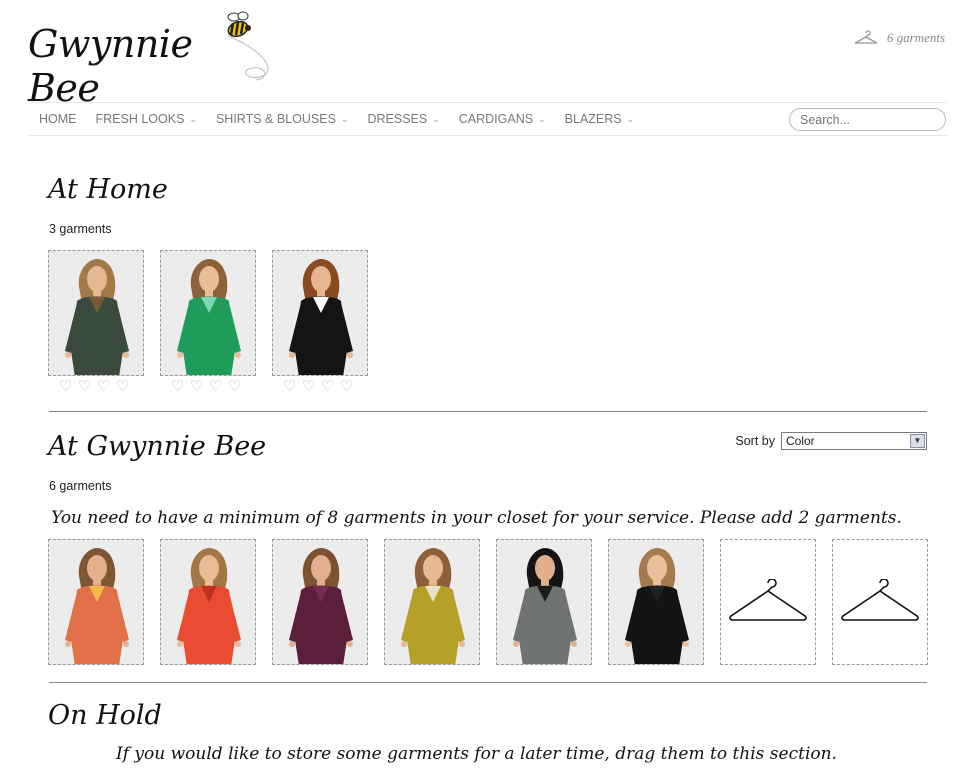 This screenshot has width=953, height=782. I want to click on nav-item-label: DRESSES, so click(397, 119).